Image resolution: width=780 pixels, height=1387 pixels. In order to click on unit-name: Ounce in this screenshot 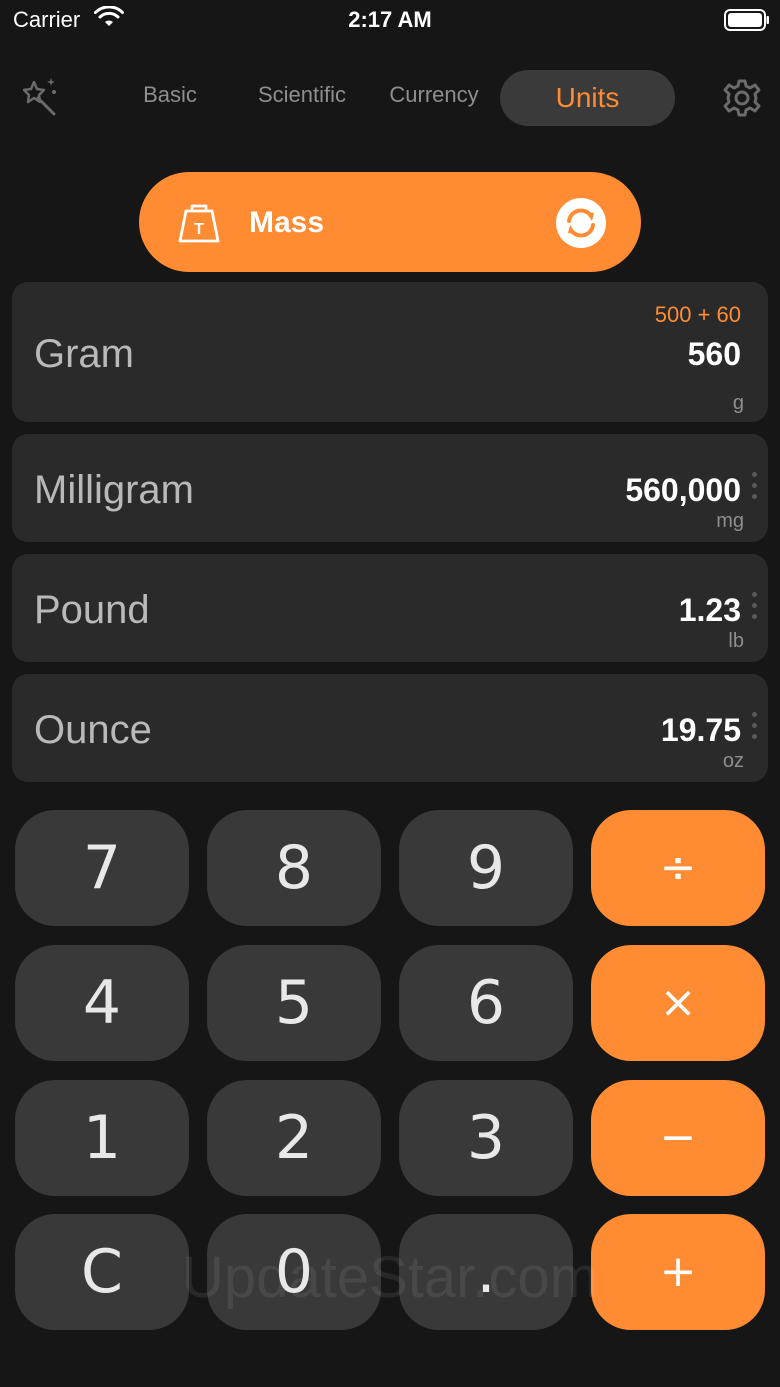, I will do `click(93, 730)`.